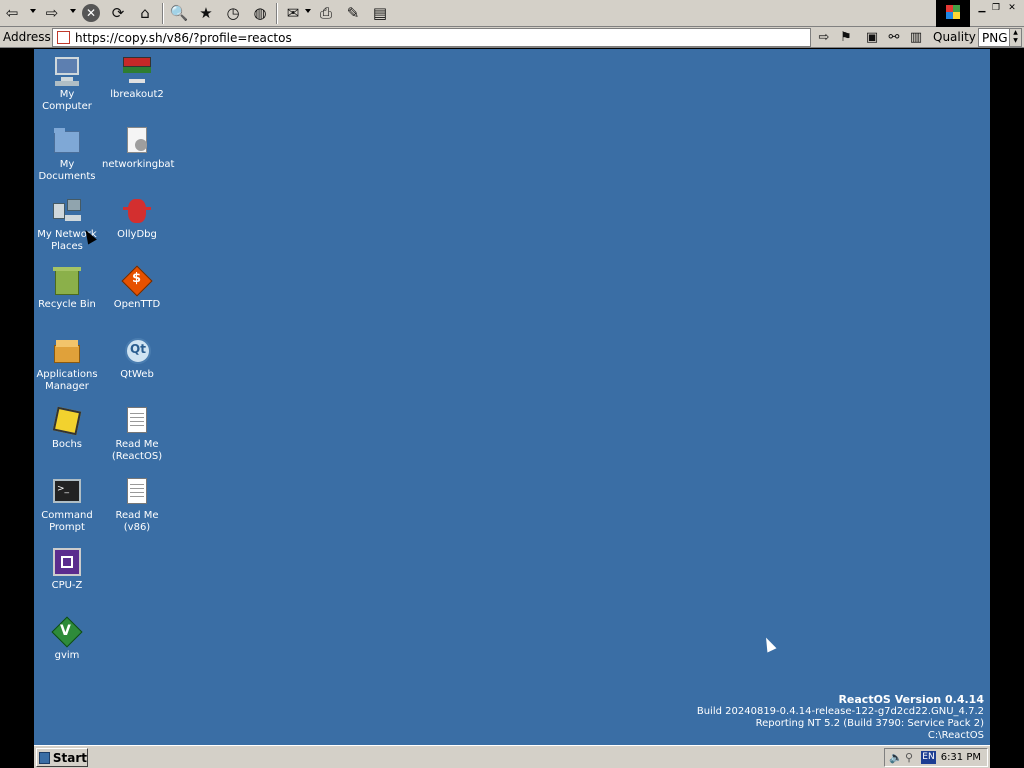 This screenshot has width=1024, height=768. I want to click on network-icon, so click(67, 211).